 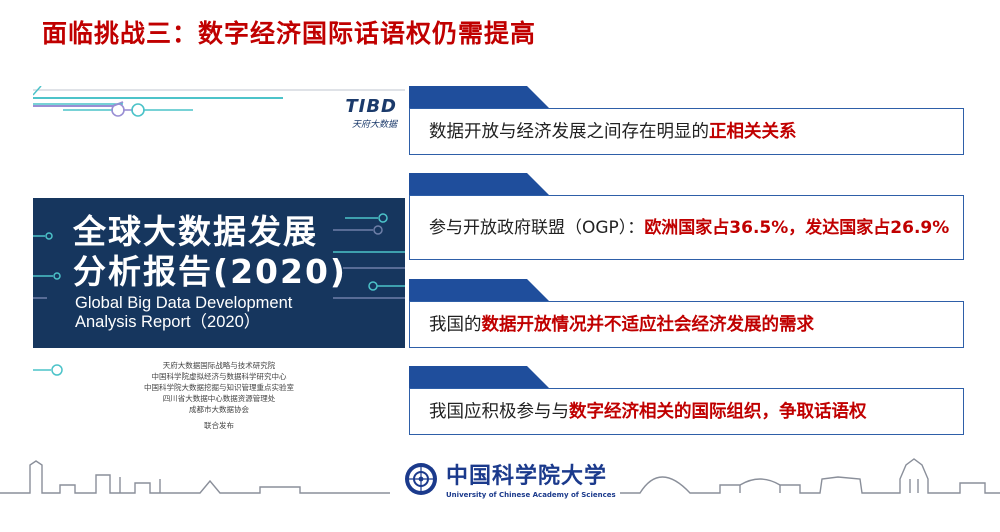 I want to click on point-highlight-text: 欧洲国家占36.5%，发达国家占26.9%, so click(x=797, y=227).